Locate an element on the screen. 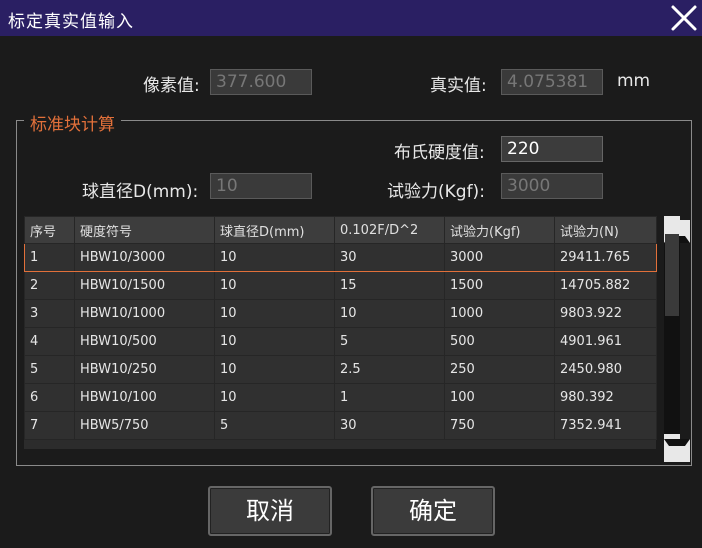 Image resolution: width=702 pixels, height=548 pixels. column-header: 序号 is located at coordinates (49, 230).